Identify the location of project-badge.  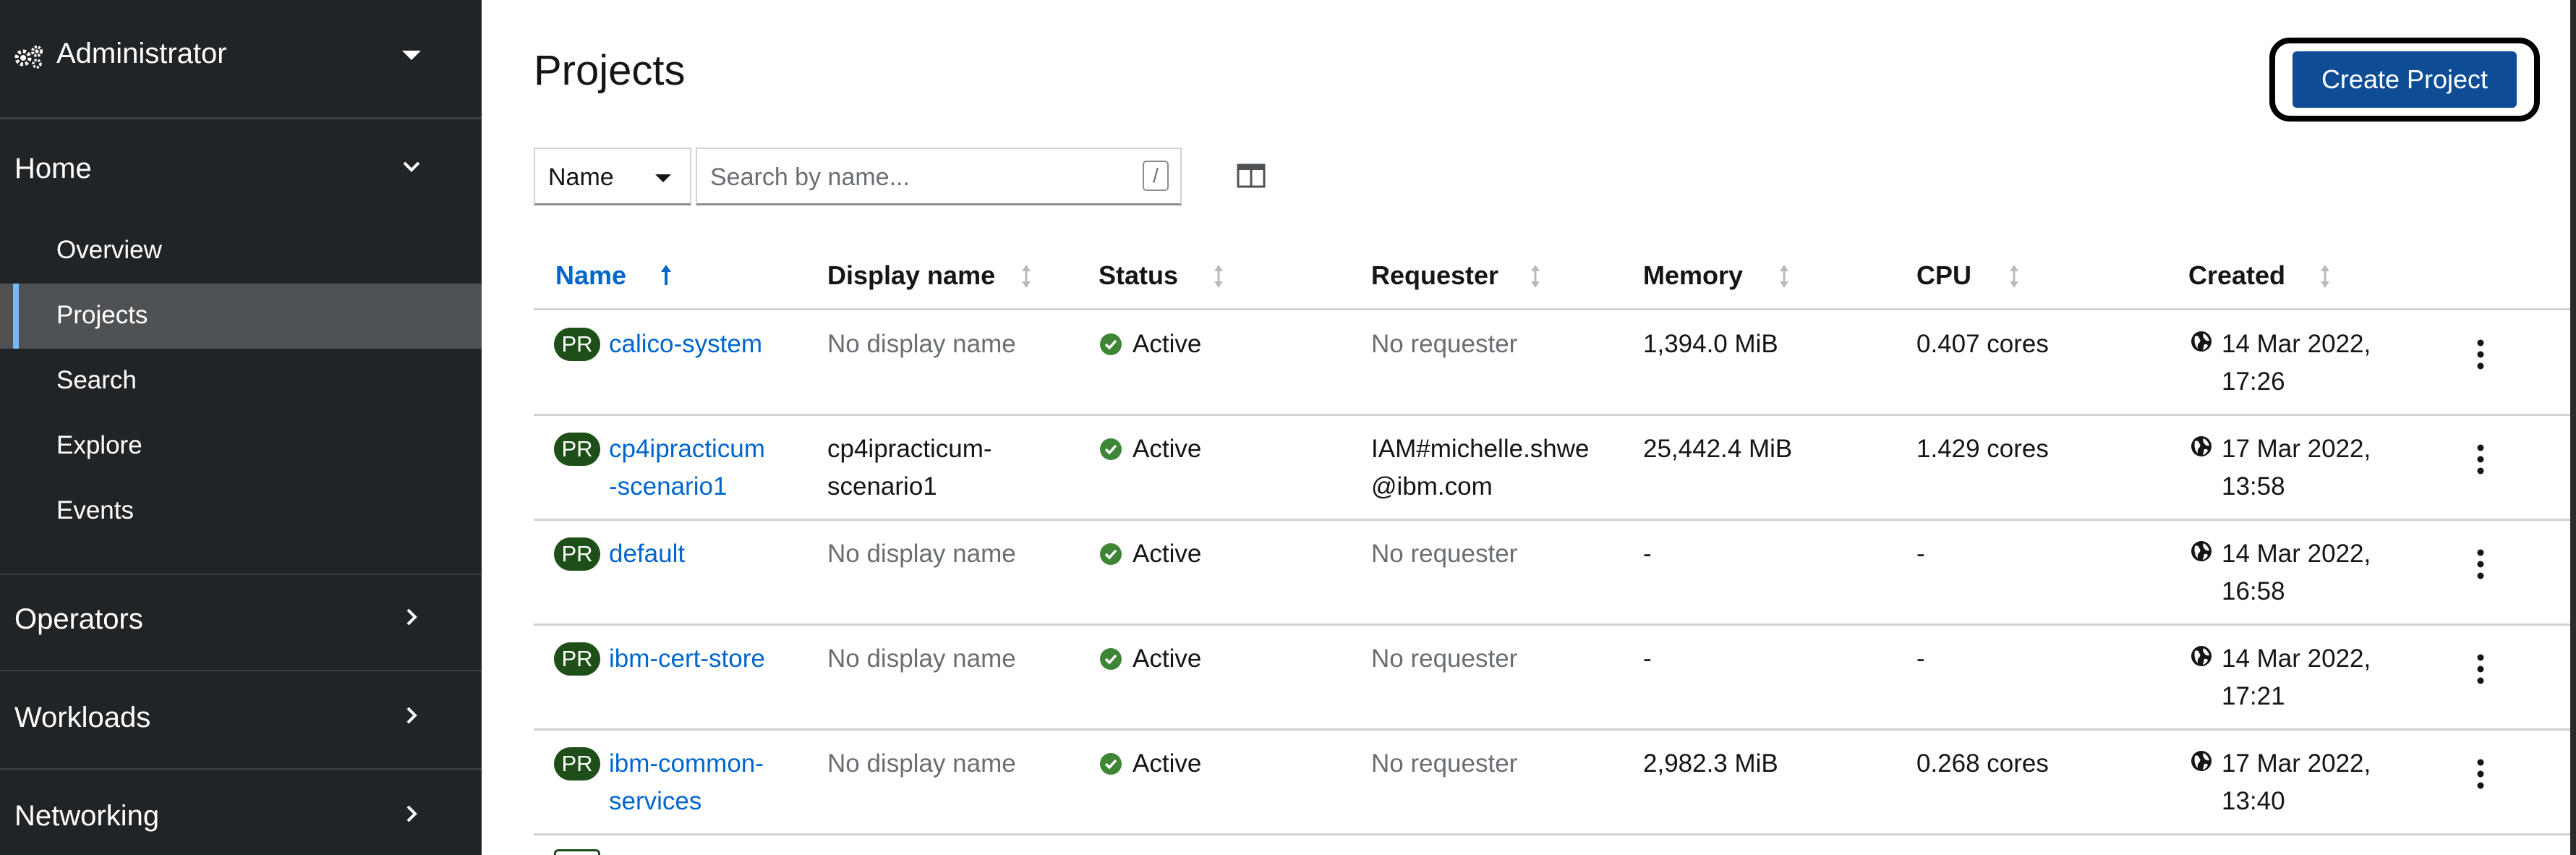
(577, 852).